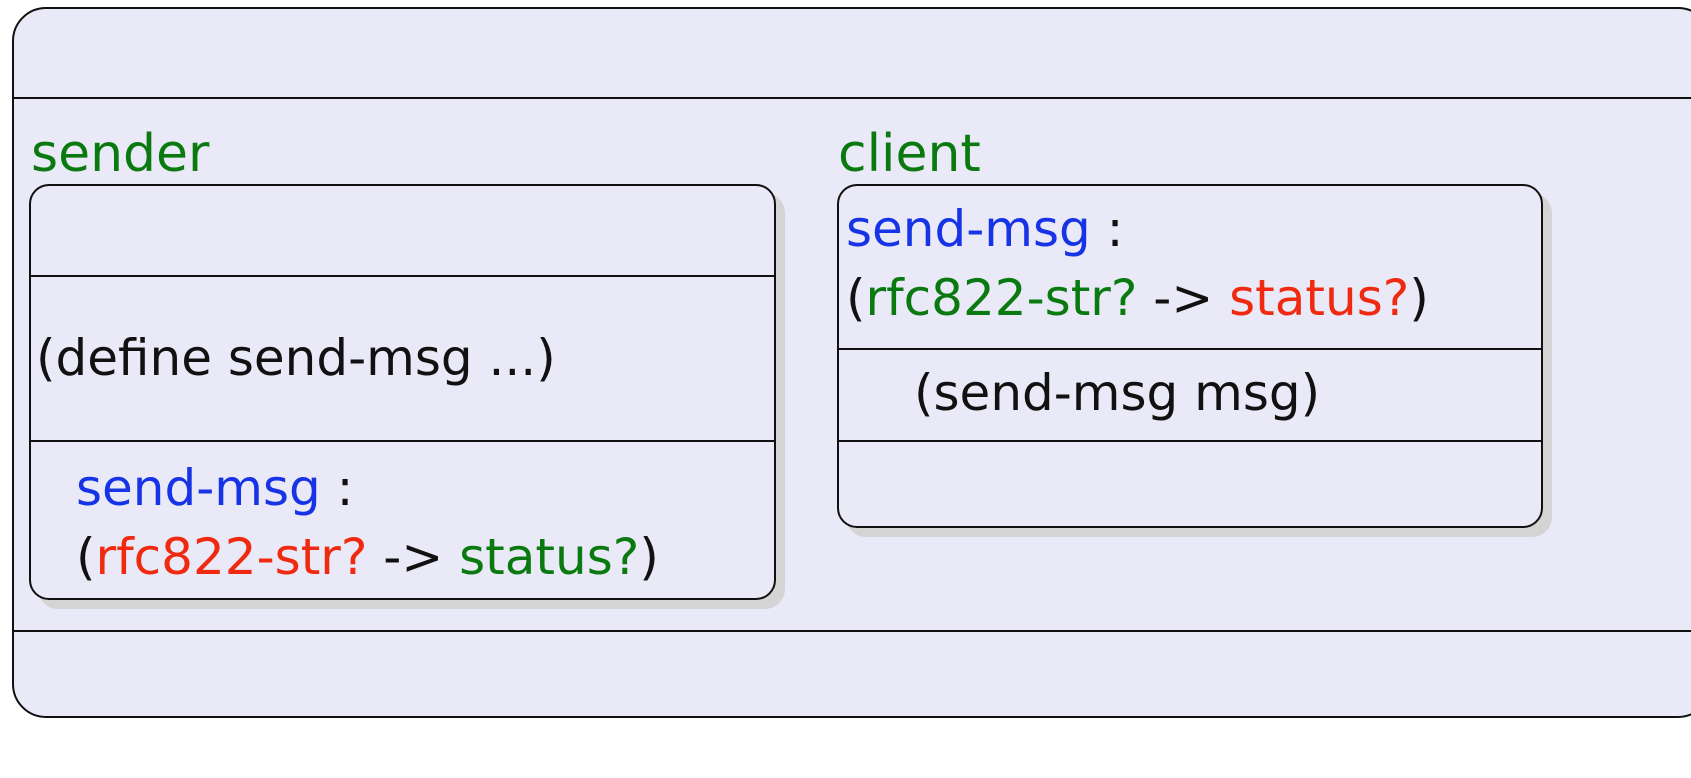 Image resolution: width=1691 pixels, height=778 pixels. I want to click on sender-definition: (define send-msg ...), so click(296, 358).